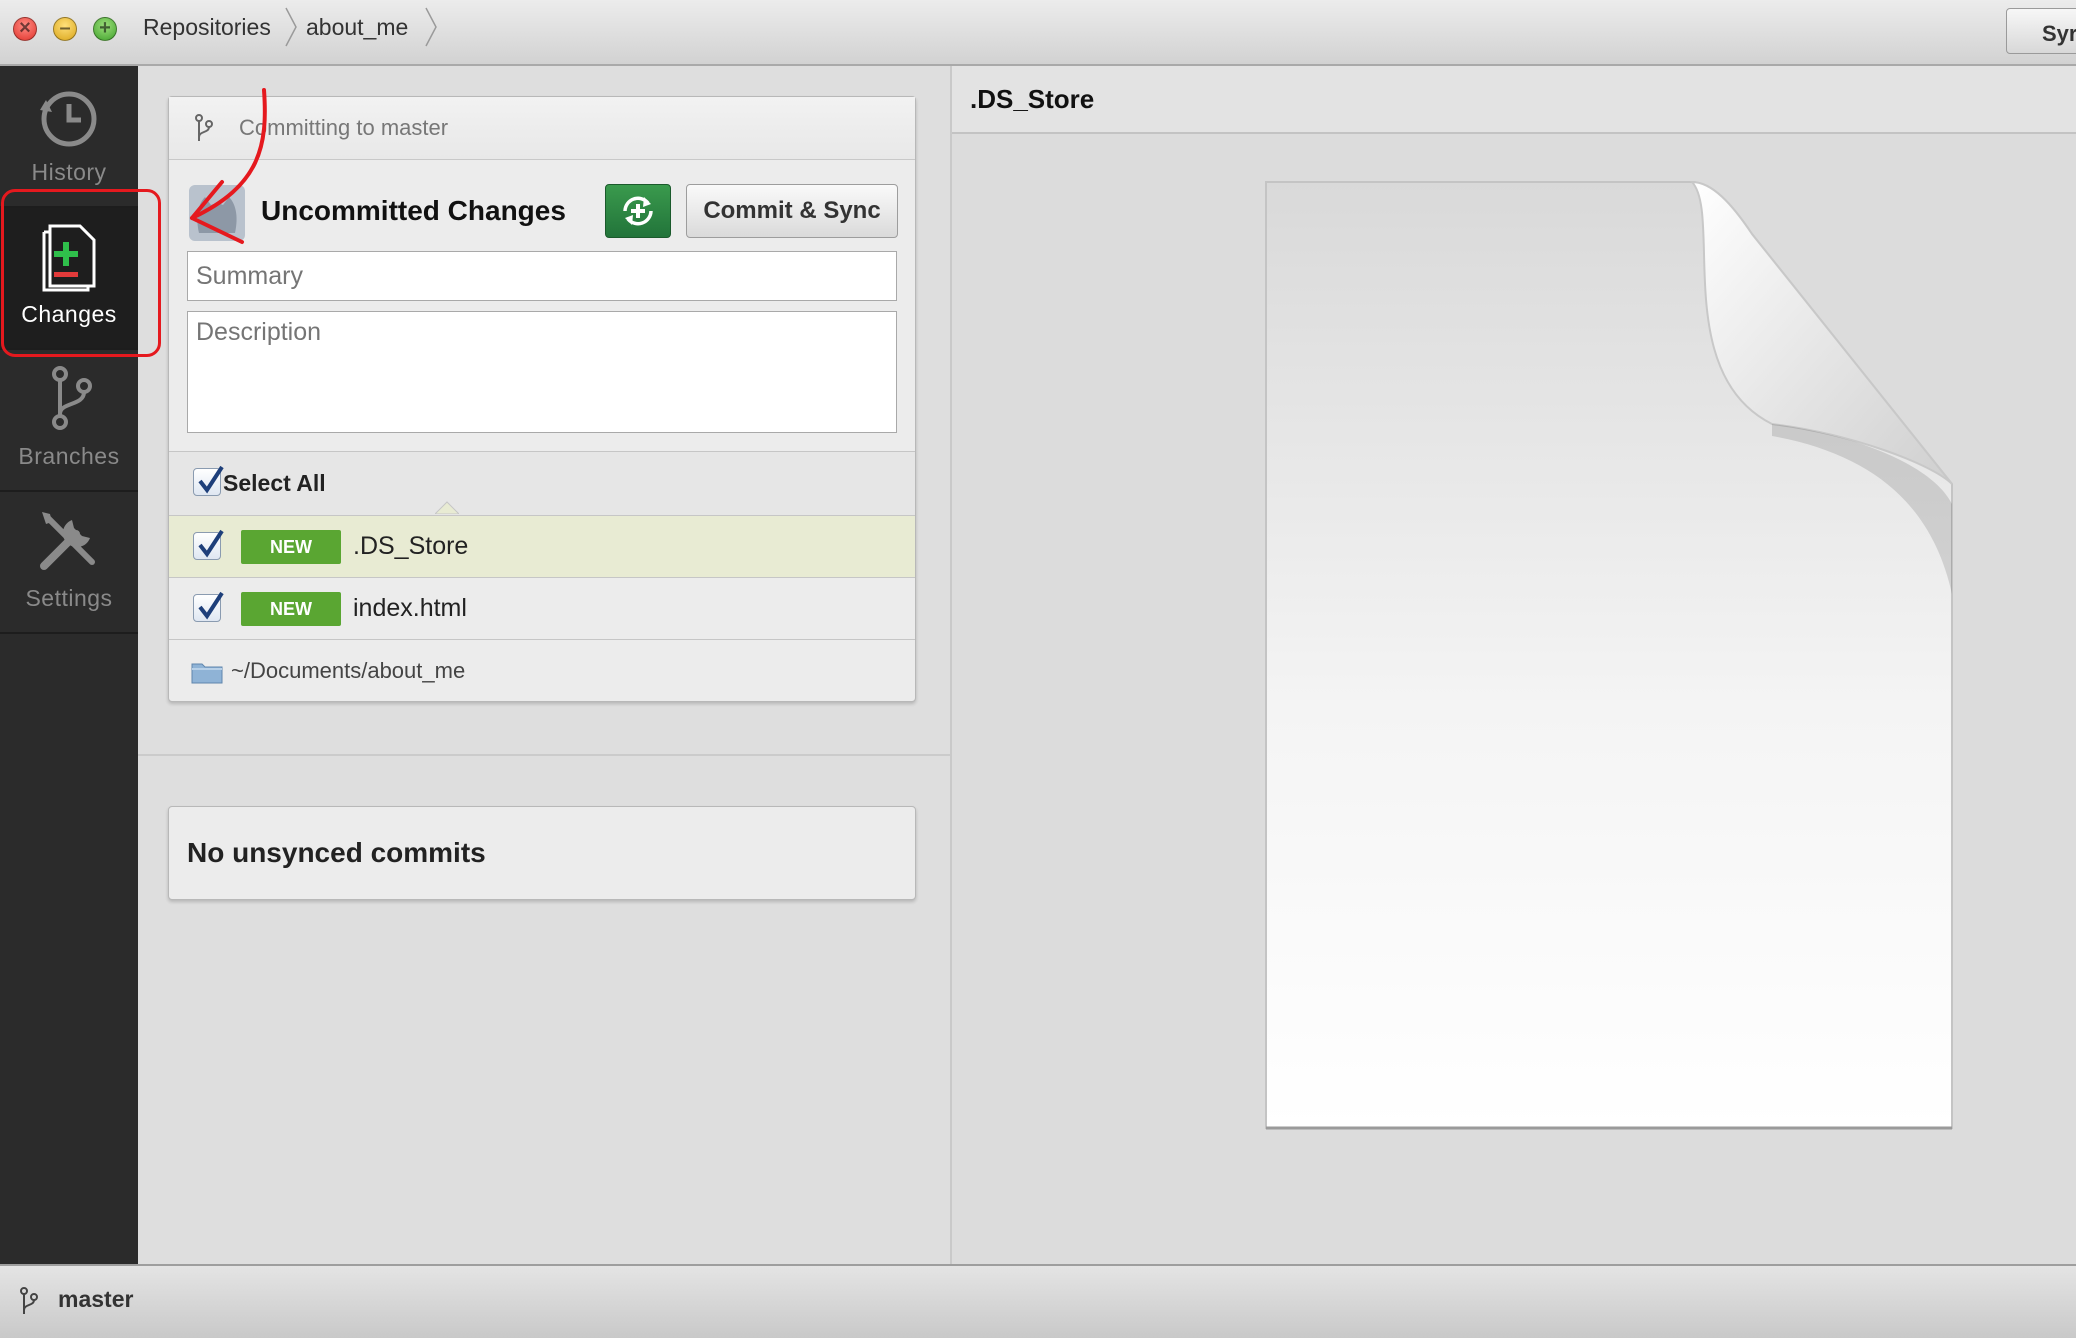 This screenshot has width=2076, height=1338. Describe the element at coordinates (542, 608) in the screenshot. I see `file-row-index-html: NEW index.html` at that location.